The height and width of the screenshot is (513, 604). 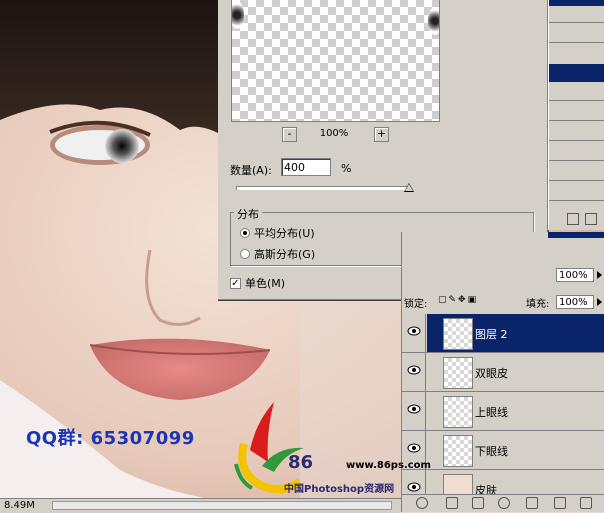 I want to click on radio-uniform-button, so click(x=245, y=233).